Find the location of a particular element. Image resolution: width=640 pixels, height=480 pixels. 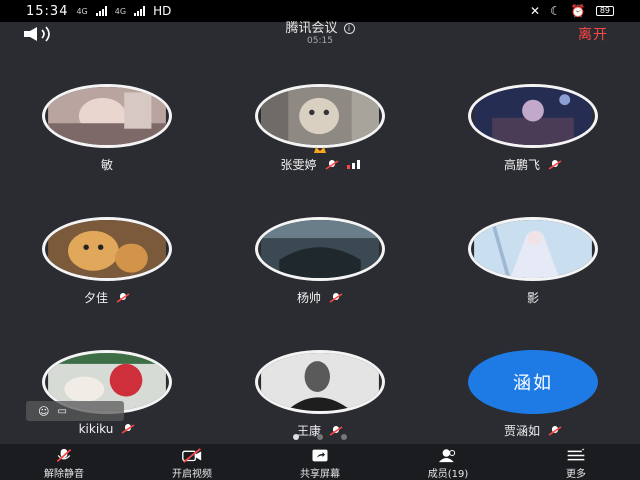

members-icon is located at coordinates (447, 456).